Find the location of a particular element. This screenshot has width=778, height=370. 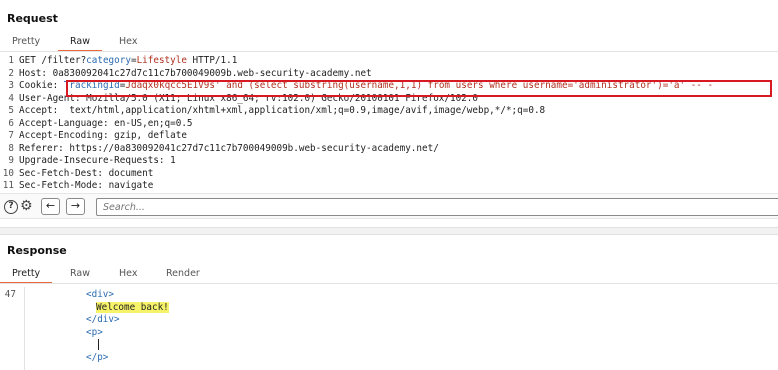

help-icon: ? is located at coordinates (11, 207).